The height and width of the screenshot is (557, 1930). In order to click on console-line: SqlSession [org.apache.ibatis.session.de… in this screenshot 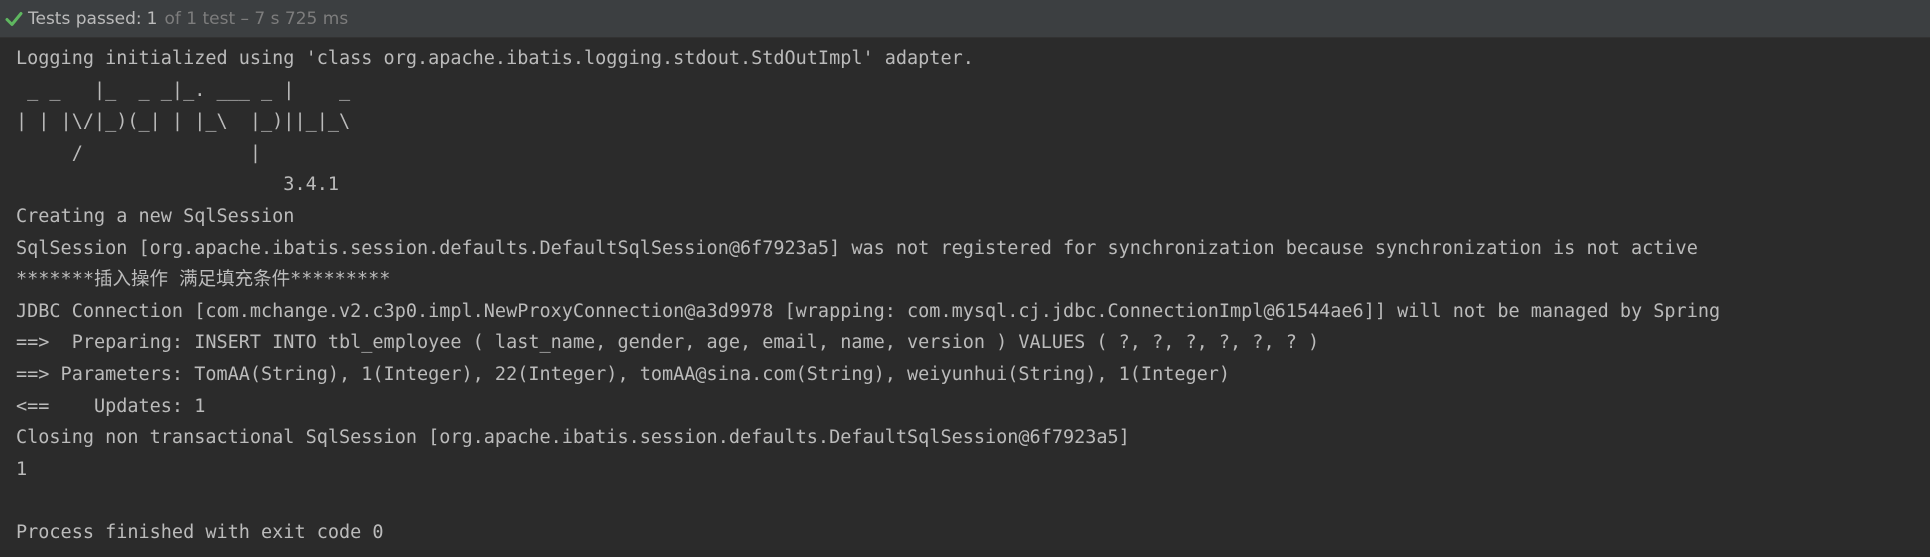, I will do `click(857, 248)`.